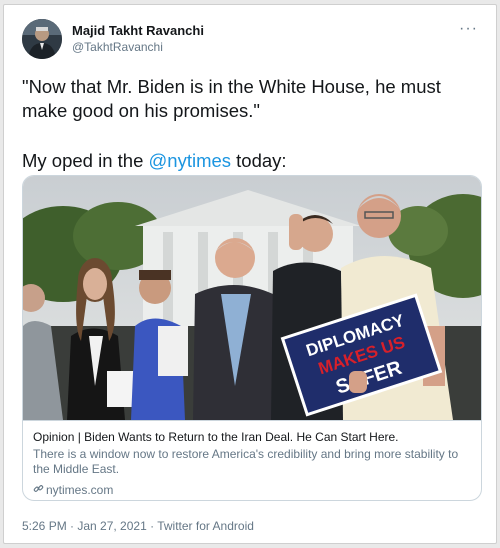 The image size is (500, 548). Describe the element at coordinates (259, 160) in the screenshot. I see `oped-suffix: today:` at that location.